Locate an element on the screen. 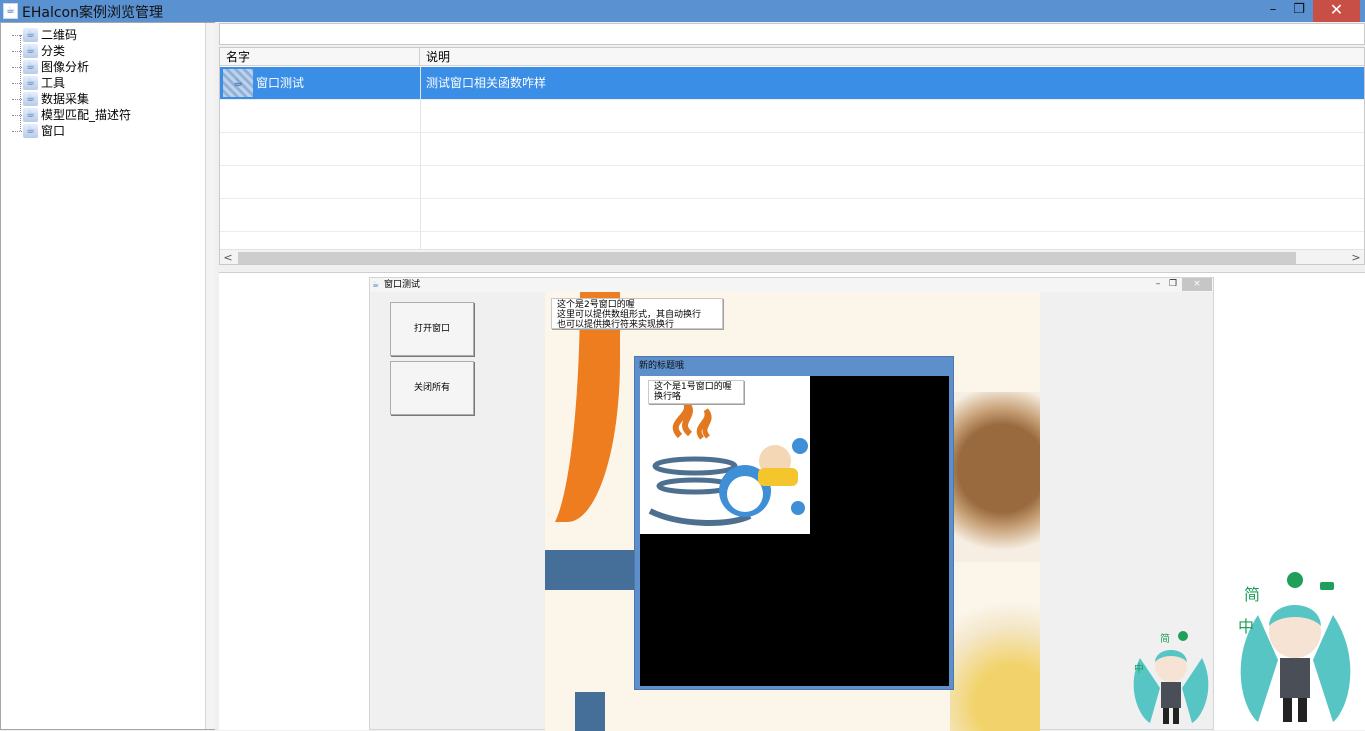 Image resolution: width=1365 pixels, height=731 pixels. tree-item-label: 图像分析 is located at coordinates (65, 67).